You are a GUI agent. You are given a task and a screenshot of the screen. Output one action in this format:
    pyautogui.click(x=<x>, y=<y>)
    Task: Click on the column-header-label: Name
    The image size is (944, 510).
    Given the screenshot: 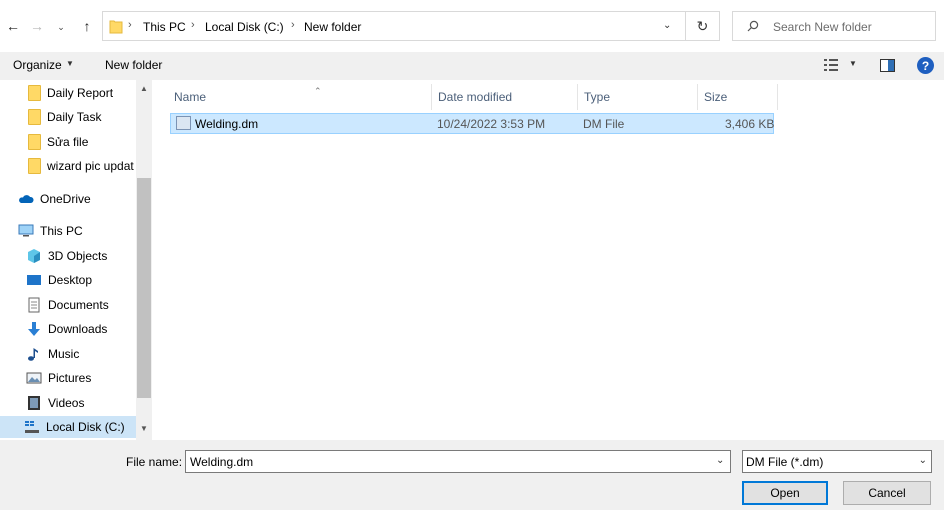 What is the action you would take?
    pyautogui.click(x=190, y=97)
    